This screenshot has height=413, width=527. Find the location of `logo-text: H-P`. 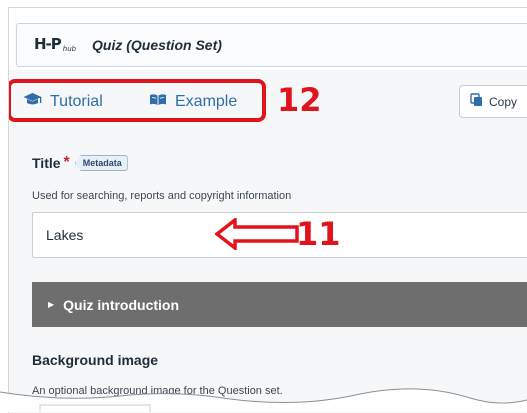

logo-text: H-P is located at coordinates (48, 44).